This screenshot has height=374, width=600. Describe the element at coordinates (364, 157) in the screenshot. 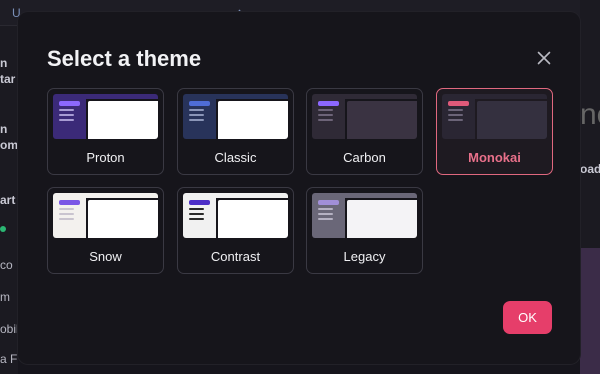

I see `theme-label: Carbon` at that location.